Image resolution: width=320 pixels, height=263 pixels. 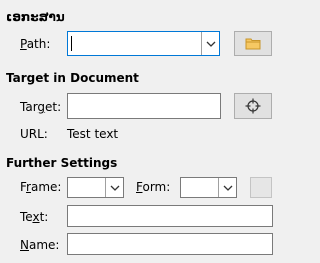 I want to click on text-label: Text:, so click(x=34, y=217).